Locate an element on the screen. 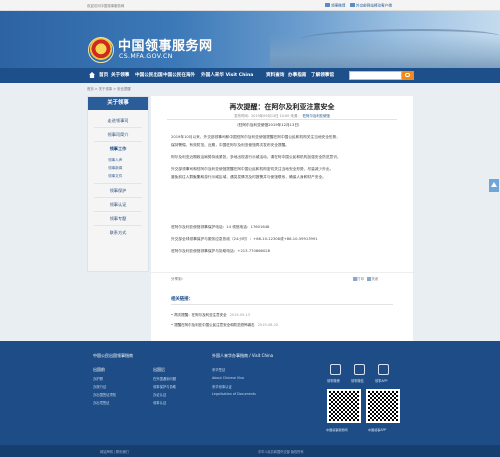 This screenshot has height=457, width=500. footer-link: 来华领事认证 is located at coordinates (222, 386).